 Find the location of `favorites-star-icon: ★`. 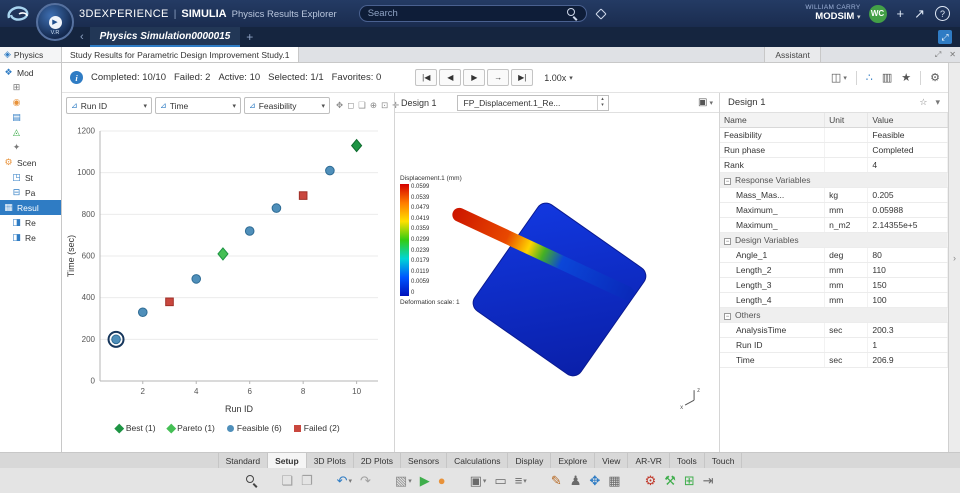

favorites-star-icon: ★ is located at coordinates (906, 77).